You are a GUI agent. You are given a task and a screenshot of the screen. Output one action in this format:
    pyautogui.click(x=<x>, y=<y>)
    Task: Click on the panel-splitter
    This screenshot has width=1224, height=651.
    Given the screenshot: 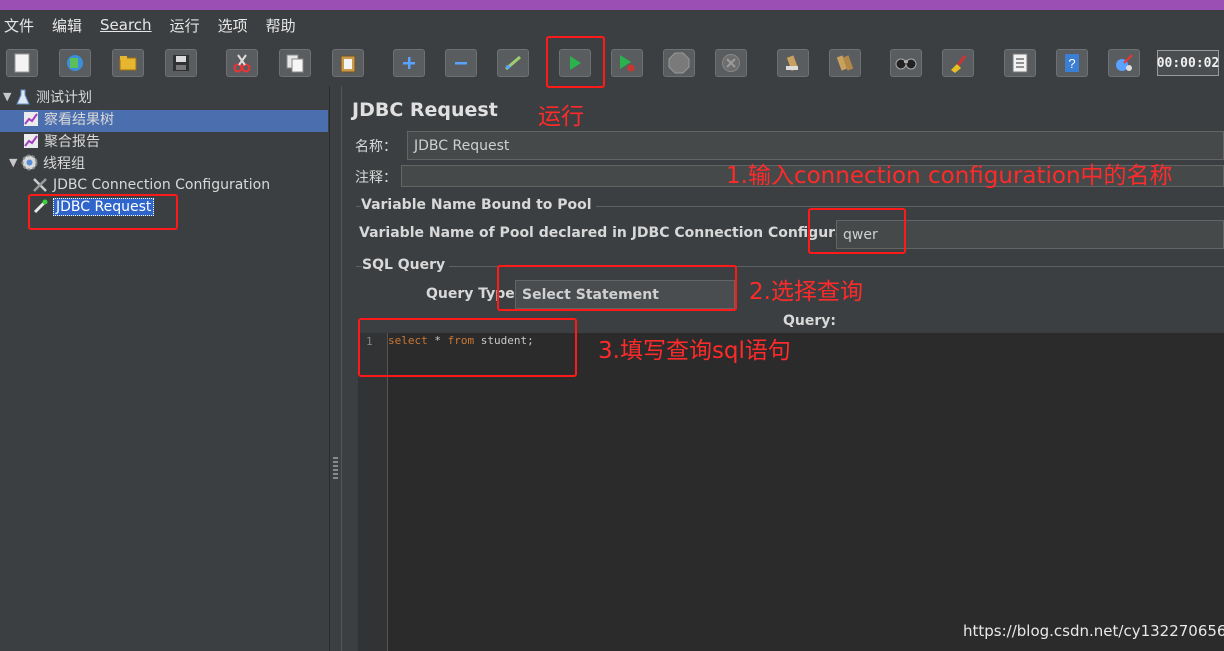 What is the action you would take?
    pyautogui.click(x=335, y=368)
    